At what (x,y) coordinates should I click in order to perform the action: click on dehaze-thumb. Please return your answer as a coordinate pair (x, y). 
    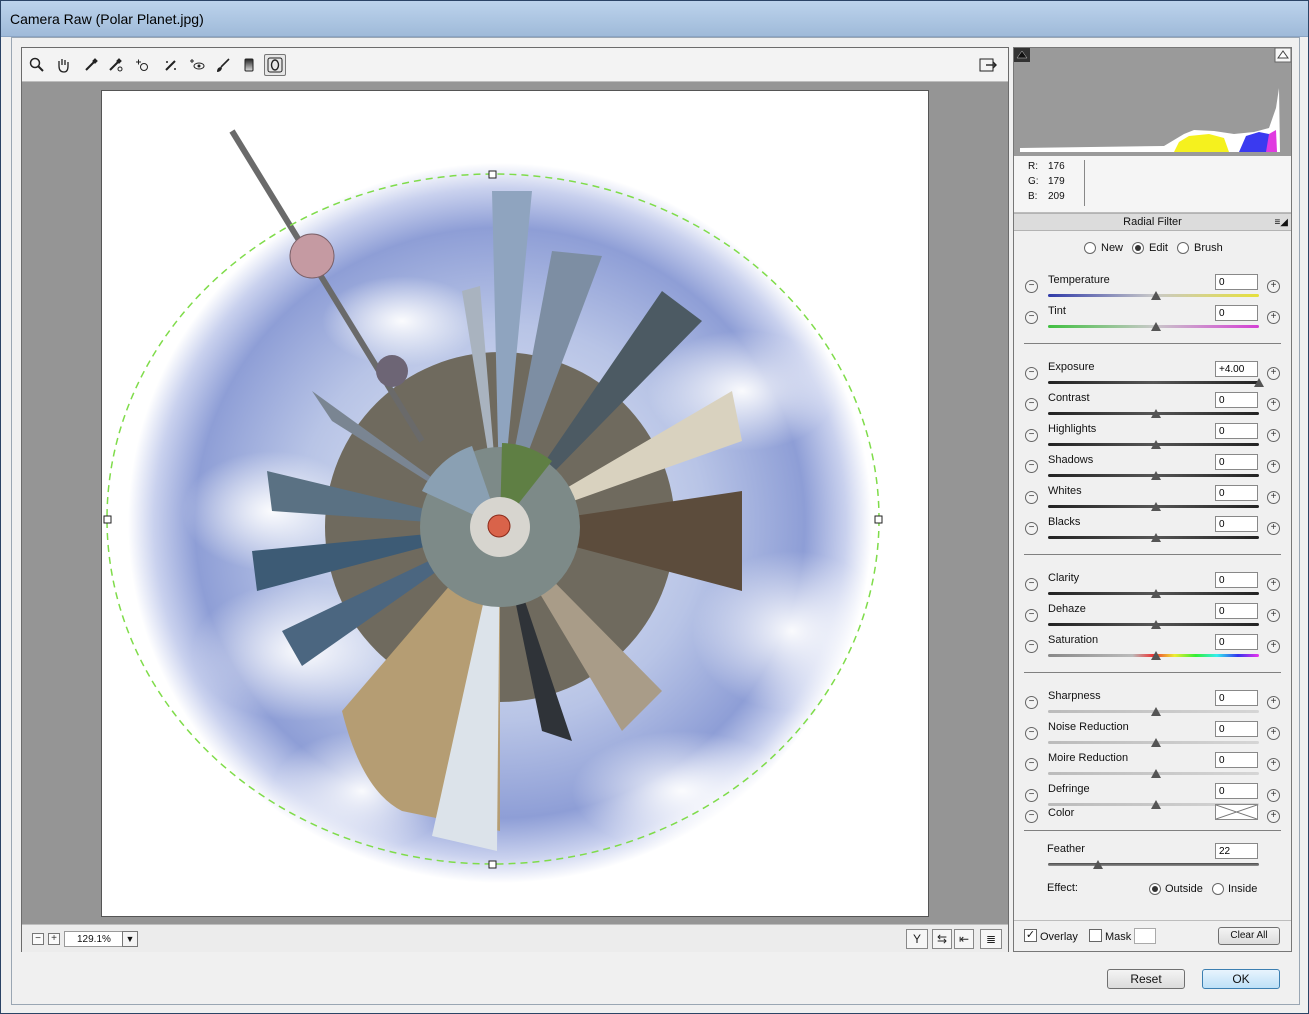
    Looking at the image, I should click on (1156, 624).